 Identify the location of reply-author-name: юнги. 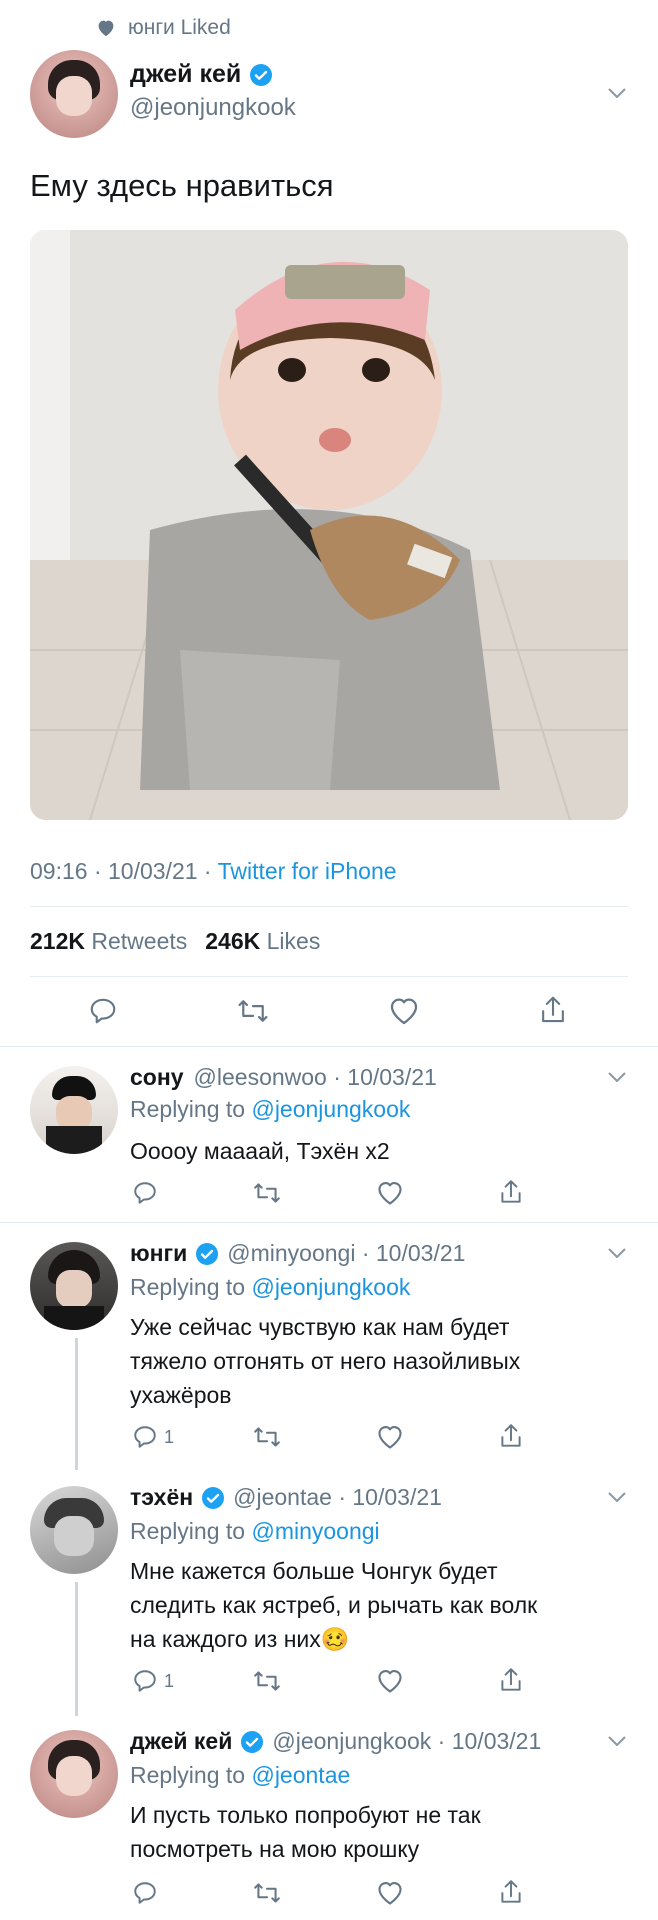
(158, 1253).